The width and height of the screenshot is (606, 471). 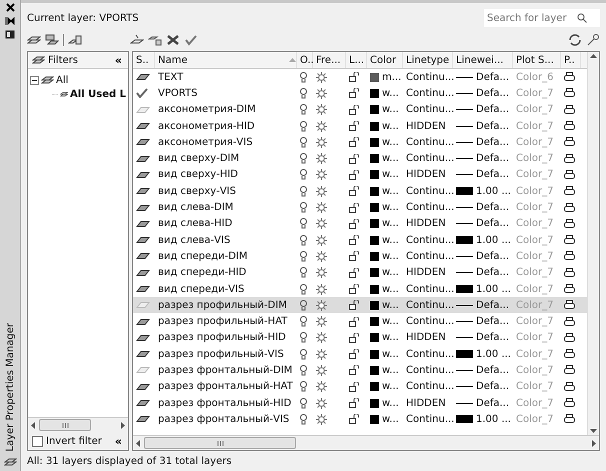 What do you see at coordinates (62, 80) in the screenshot?
I see `tree-item: All` at bounding box center [62, 80].